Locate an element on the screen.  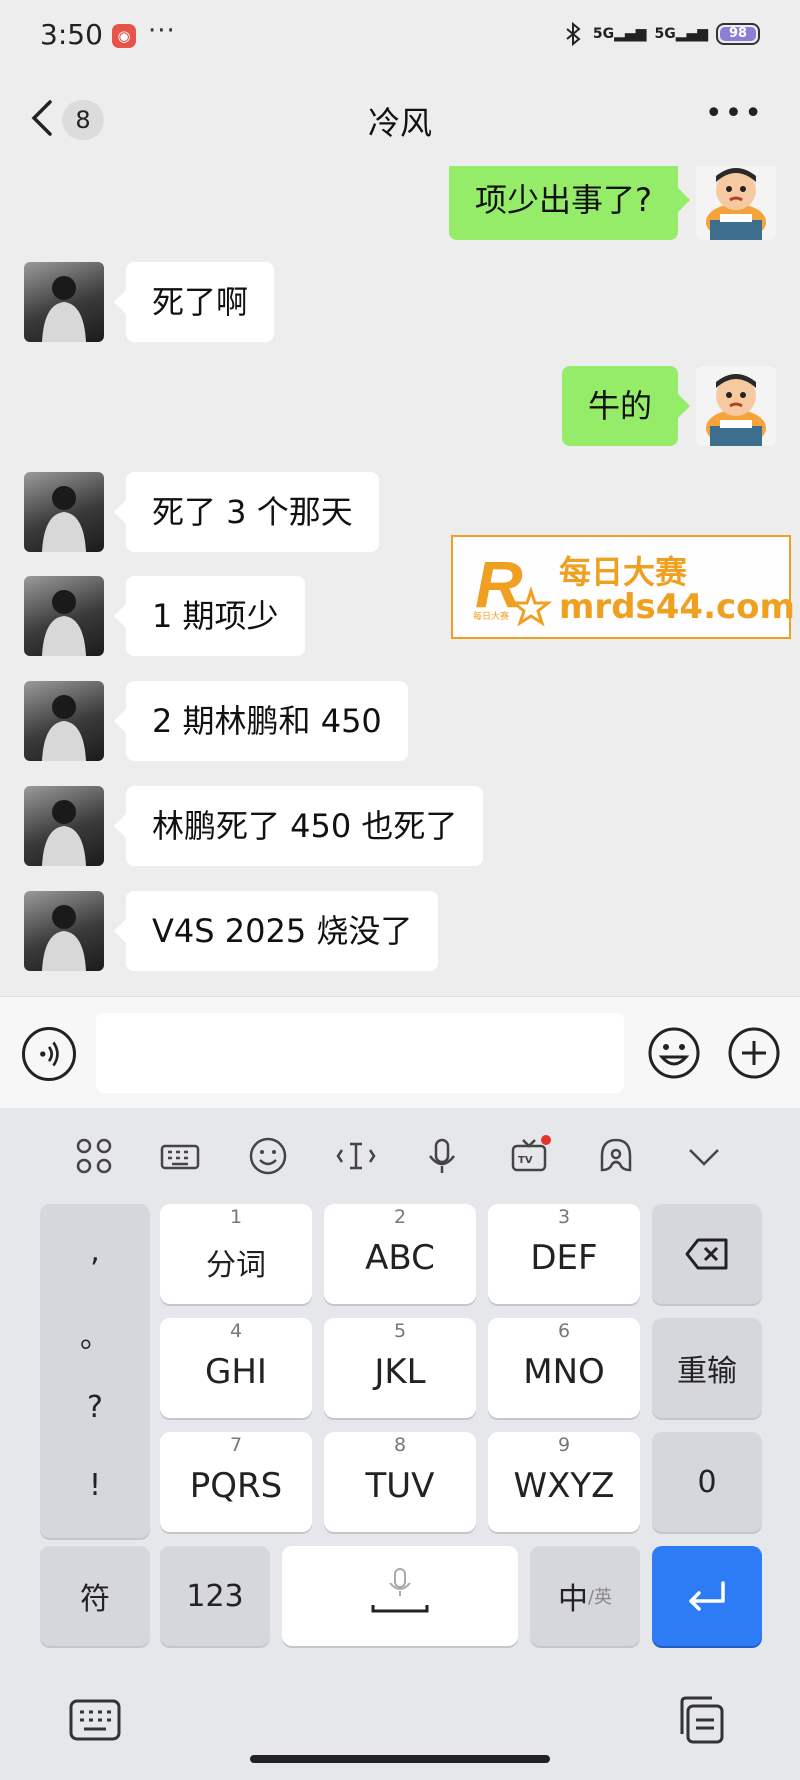
cartoon-avatar-icon is located at coordinates (736, 203).